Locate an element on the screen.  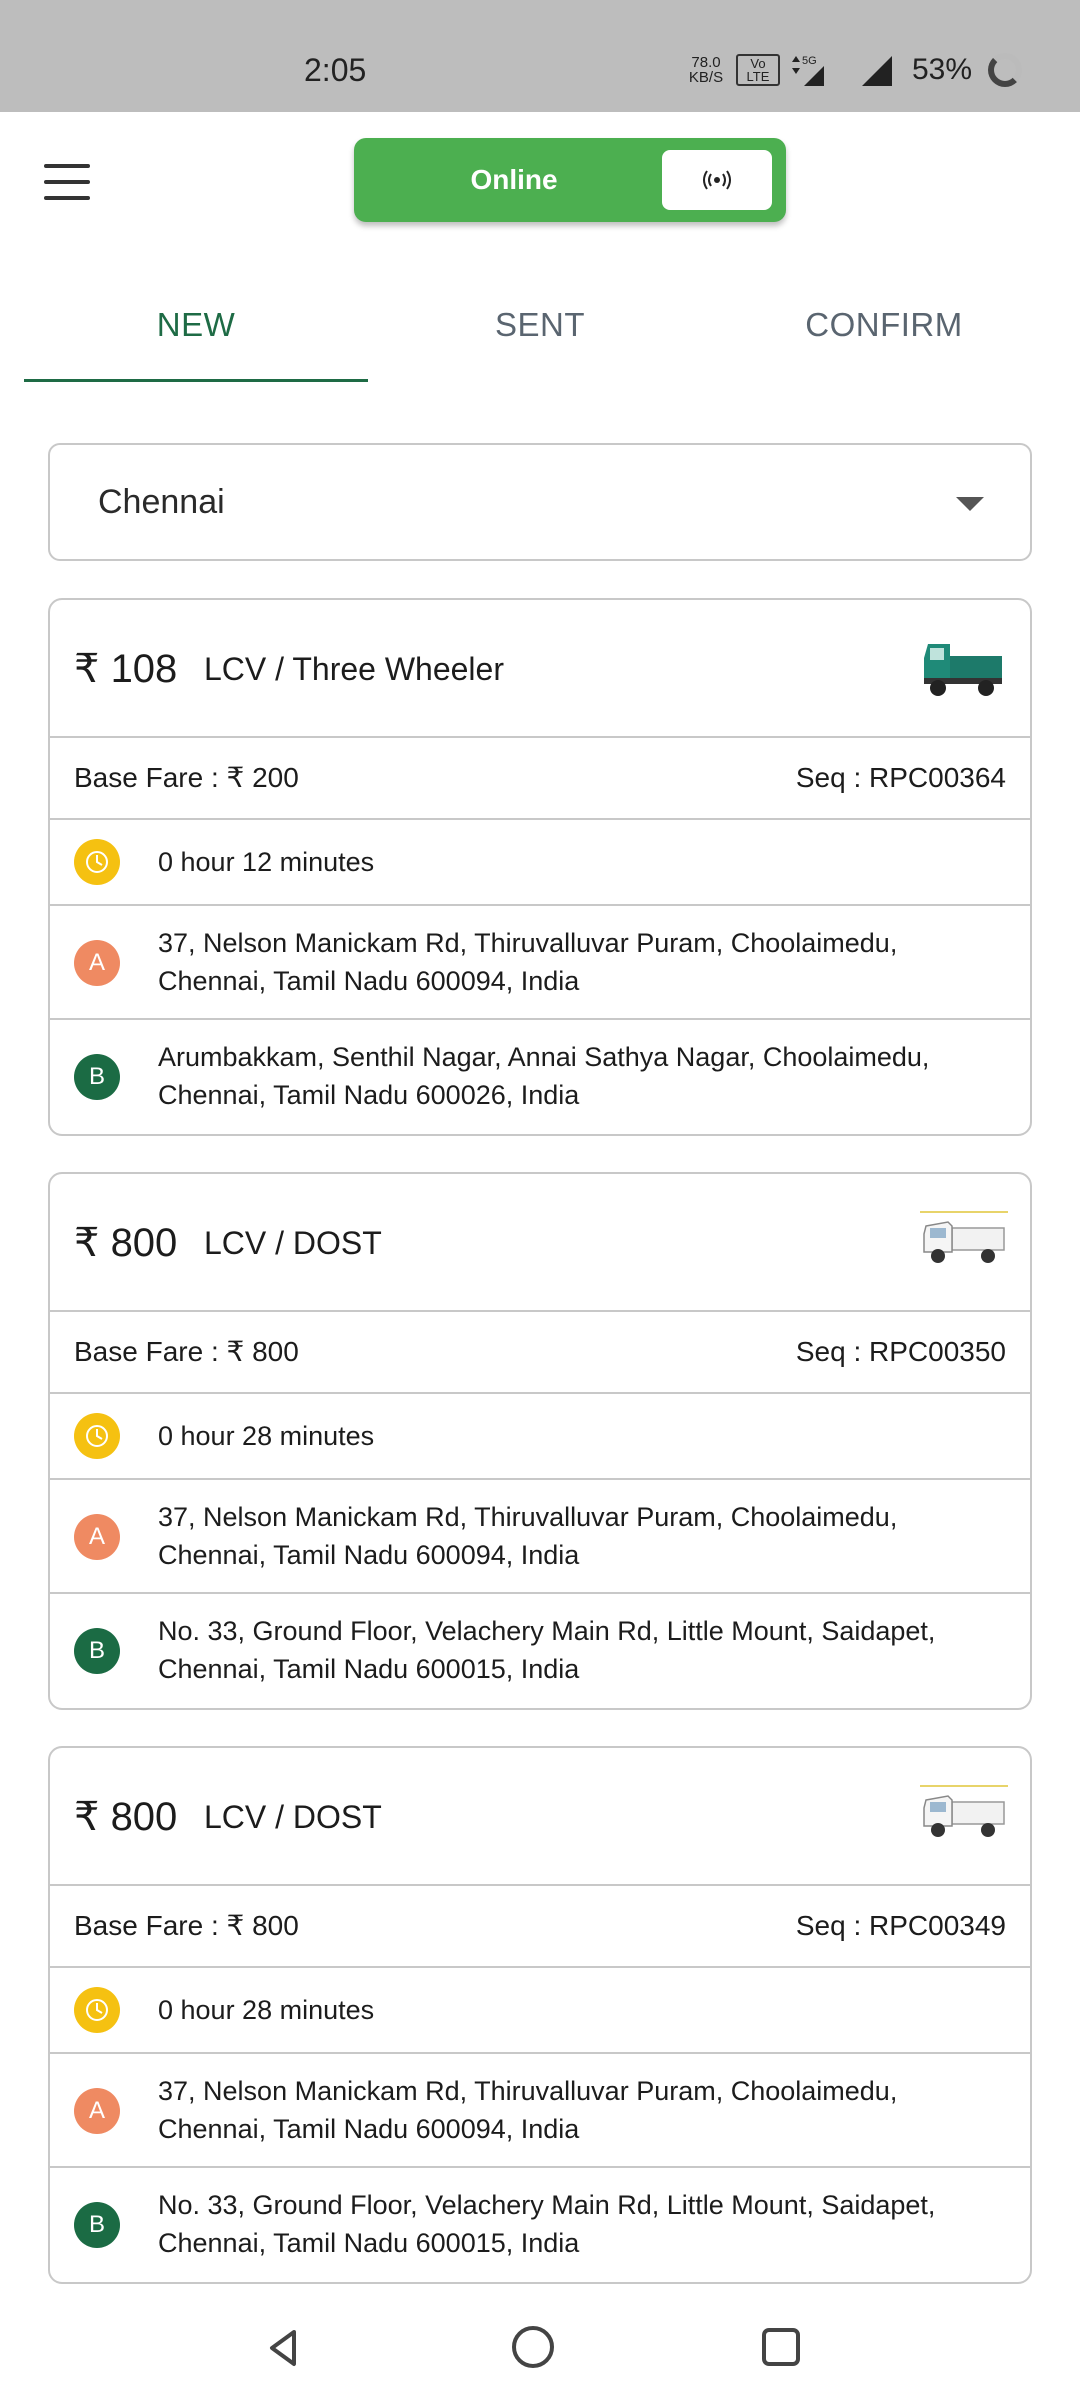
city-dropdown-value: Chennai is located at coordinates (161, 502).